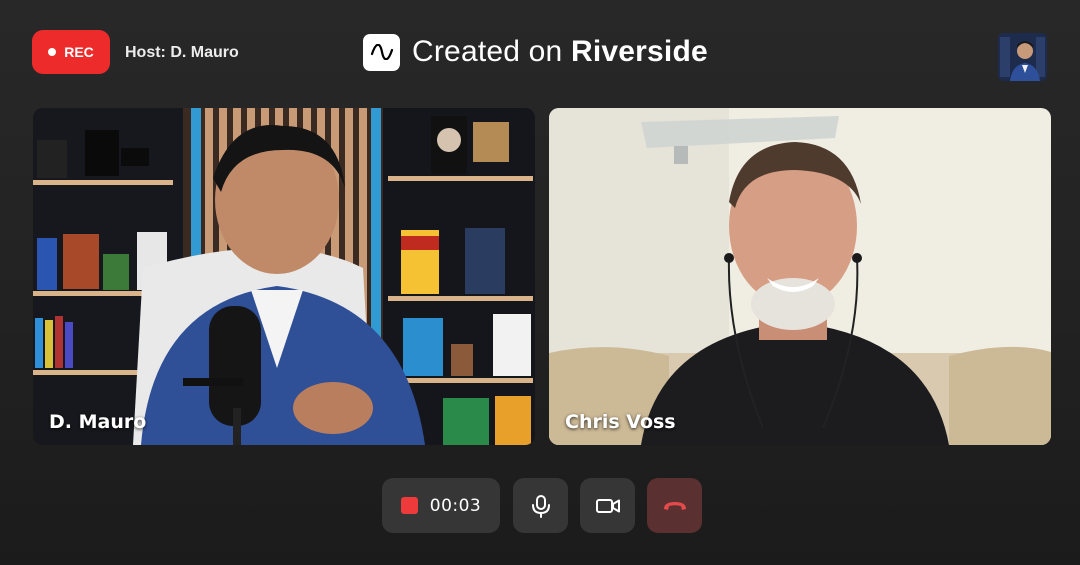  What do you see at coordinates (182, 52) in the screenshot?
I see `host-label: Host: D. Mauro` at bounding box center [182, 52].